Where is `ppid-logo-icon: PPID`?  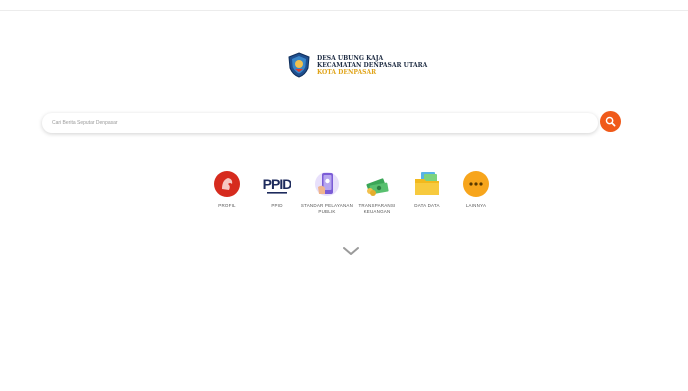 ppid-logo-icon: PPID is located at coordinates (277, 184).